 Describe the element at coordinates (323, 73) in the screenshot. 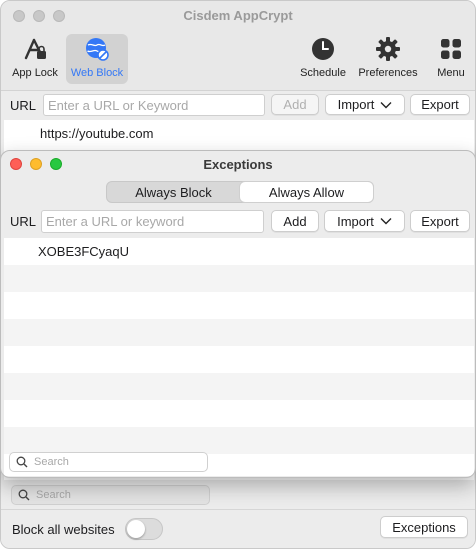

I see `schedule-label: Schedule` at that location.